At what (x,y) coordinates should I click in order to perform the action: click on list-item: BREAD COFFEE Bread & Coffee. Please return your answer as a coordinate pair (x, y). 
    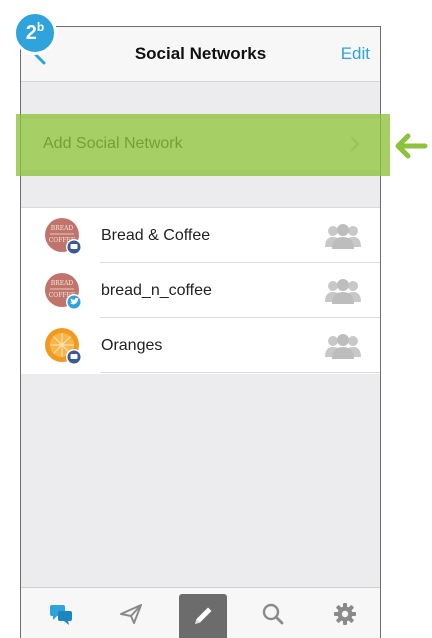
    Looking at the image, I should click on (200, 235).